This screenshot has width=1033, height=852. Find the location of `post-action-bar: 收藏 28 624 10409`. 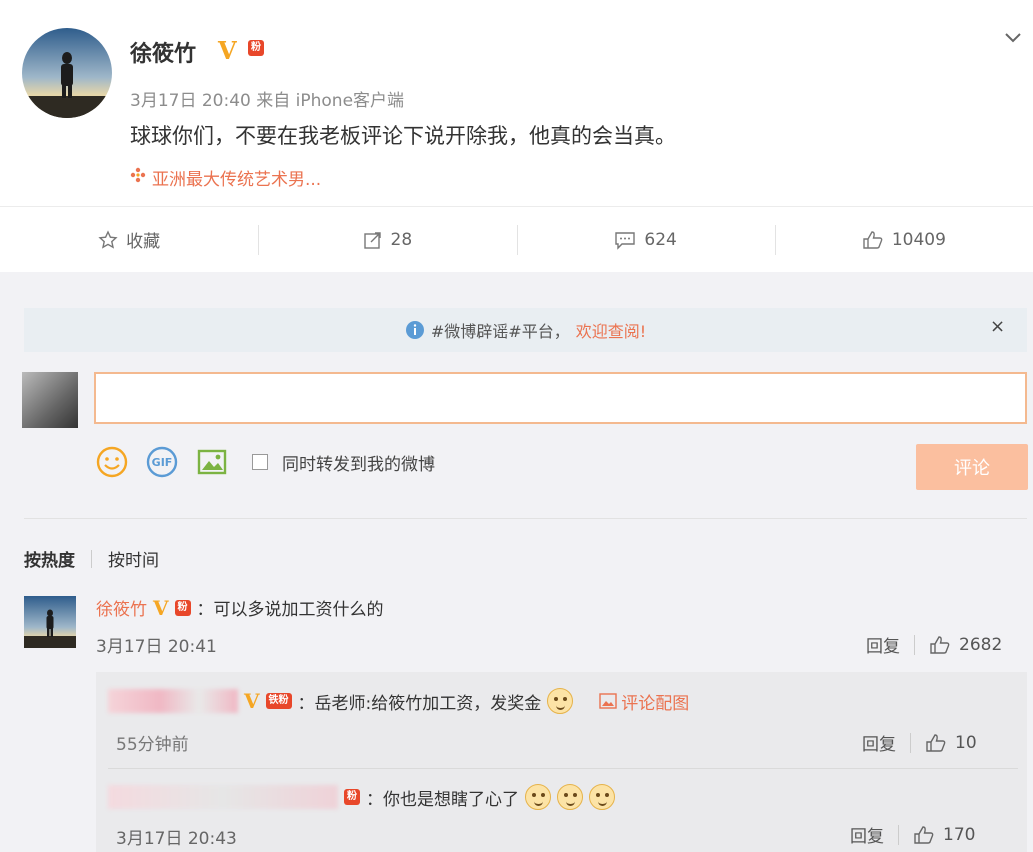

post-action-bar: 收藏 28 624 10409 is located at coordinates (516, 239).